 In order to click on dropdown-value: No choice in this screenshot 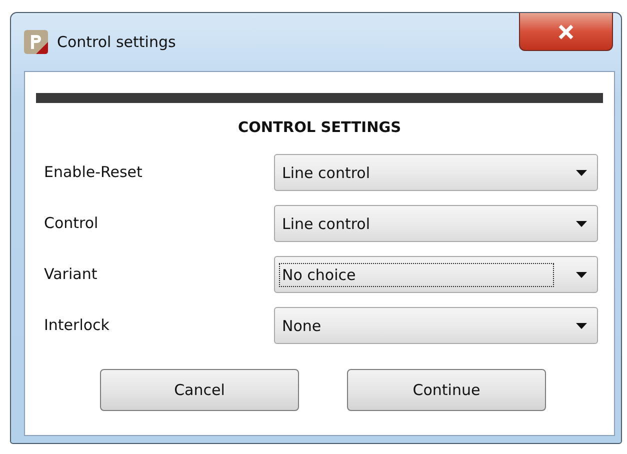, I will do `click(416, 274)`.